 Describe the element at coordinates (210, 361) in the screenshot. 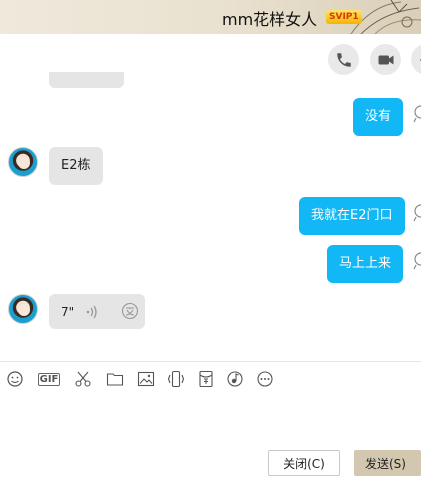

I see `input-divider` at that location.